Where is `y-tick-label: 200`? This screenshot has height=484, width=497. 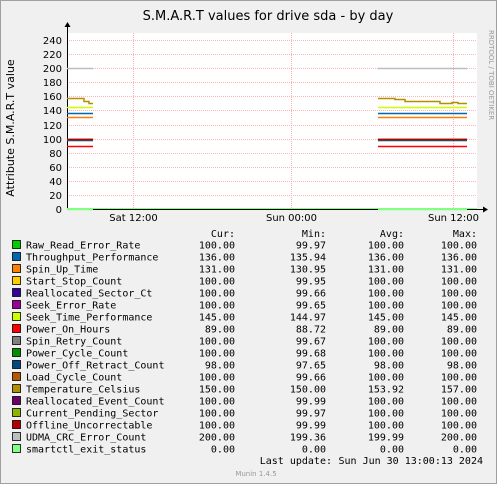 y-tick-label: 200 is located at coordinates (52, 69).